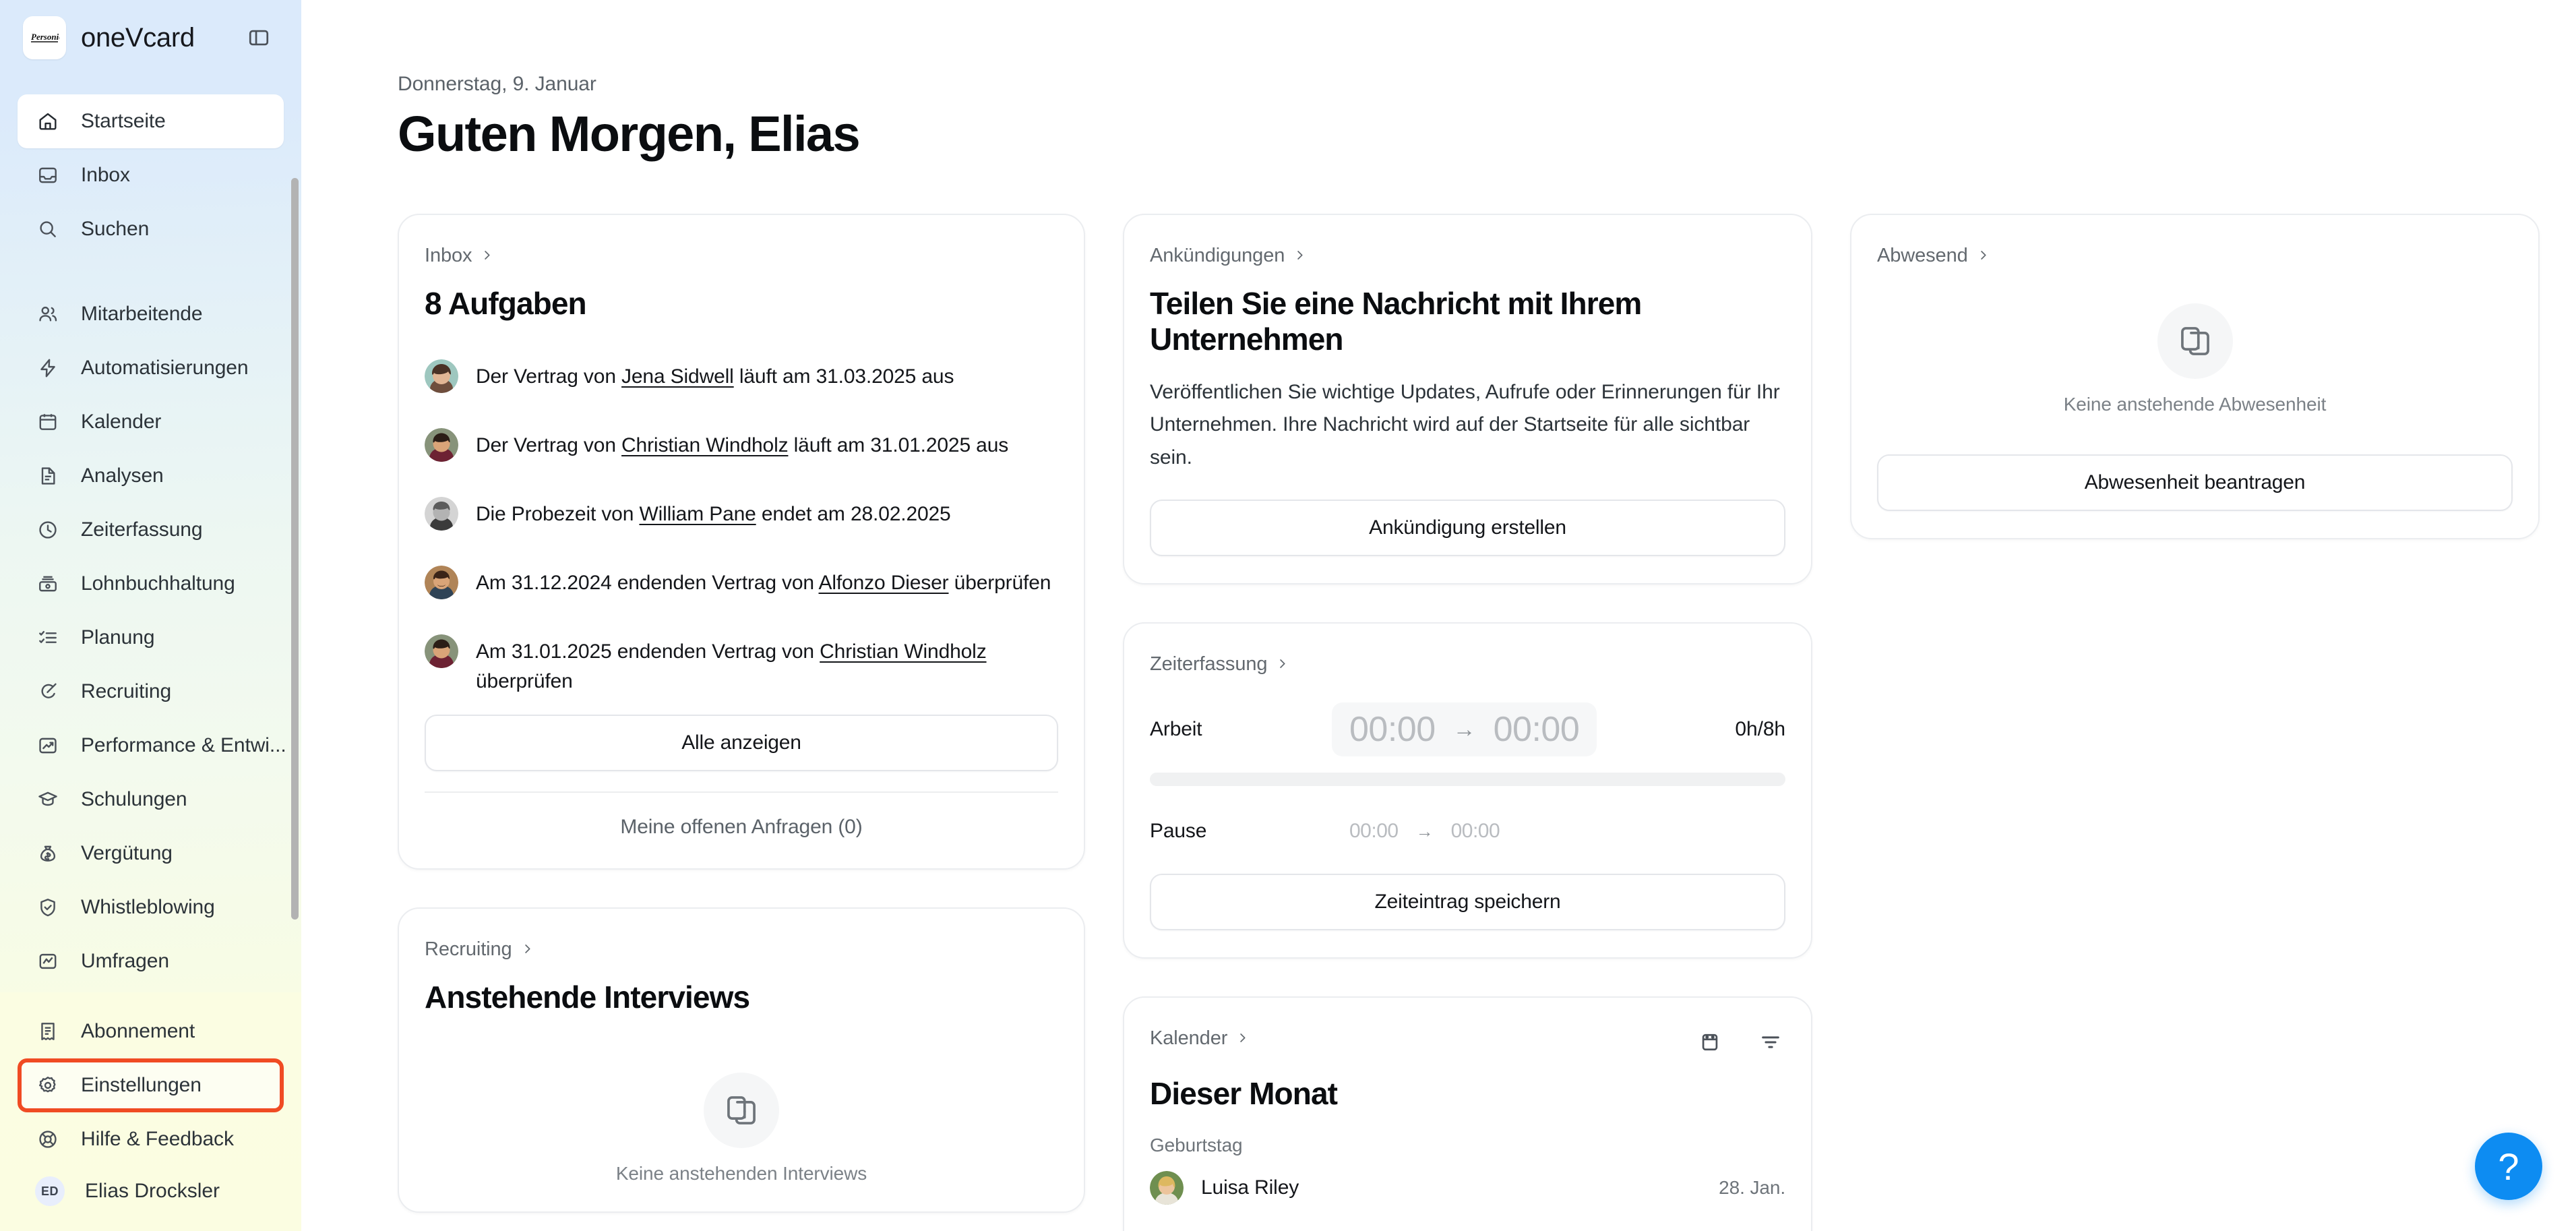  Describe the element at coordinates (1468, 780) in the screenshot. I see `work-progress-bar` at that location.